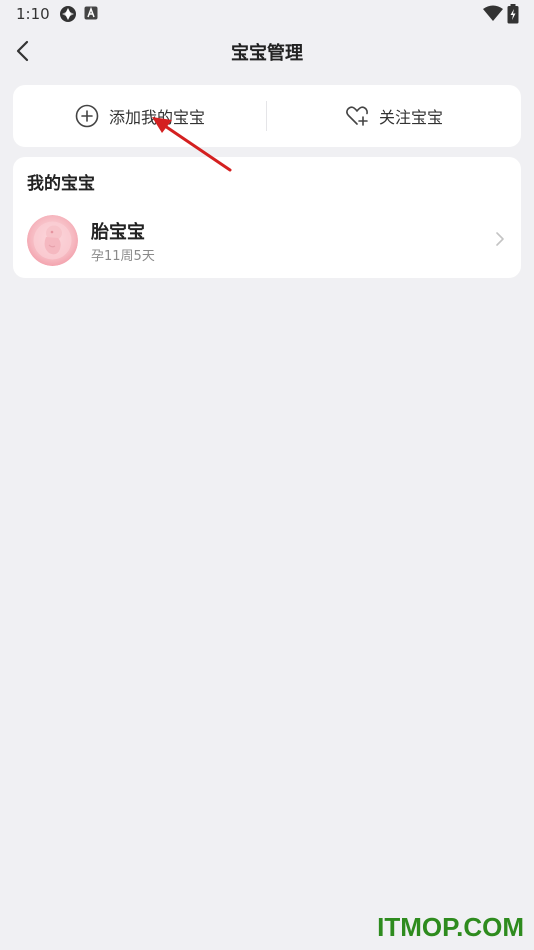  What do you see at coordinates (33, 14) in the screenshot?
I see `status-time: 1:10` at bounding box center [33, 14].